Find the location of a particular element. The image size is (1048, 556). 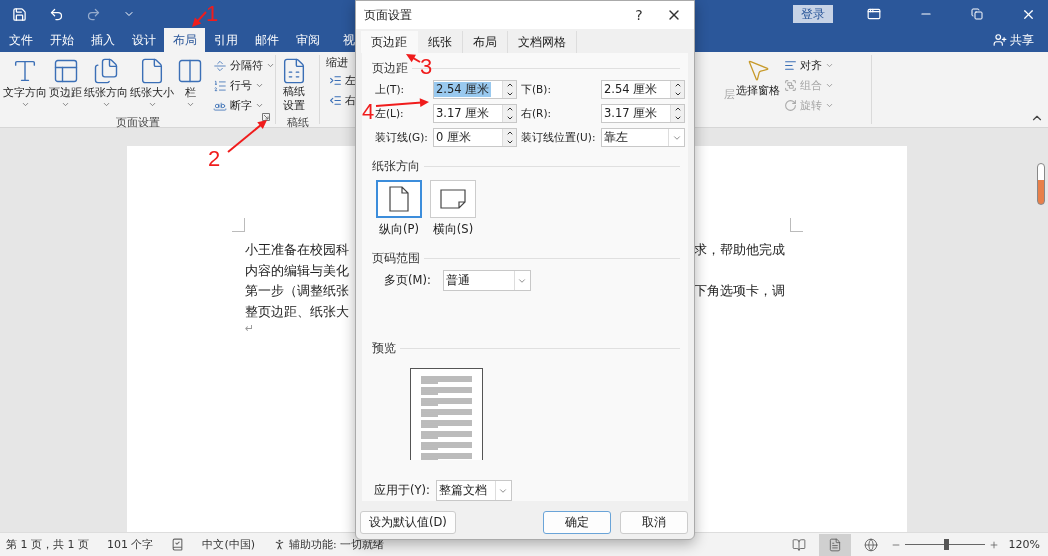

annotation-number: 3 is located at coordinates (426, 67).